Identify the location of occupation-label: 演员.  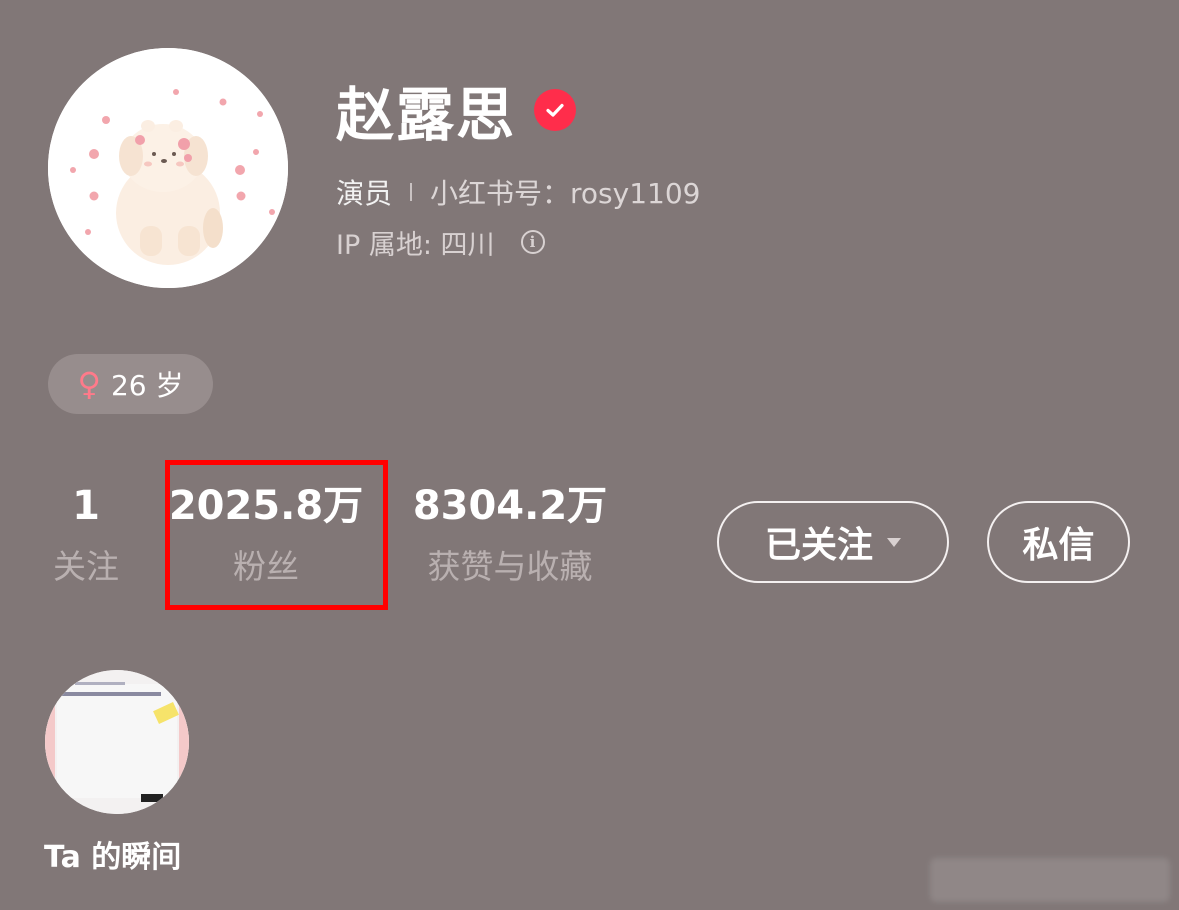
(364, 193).